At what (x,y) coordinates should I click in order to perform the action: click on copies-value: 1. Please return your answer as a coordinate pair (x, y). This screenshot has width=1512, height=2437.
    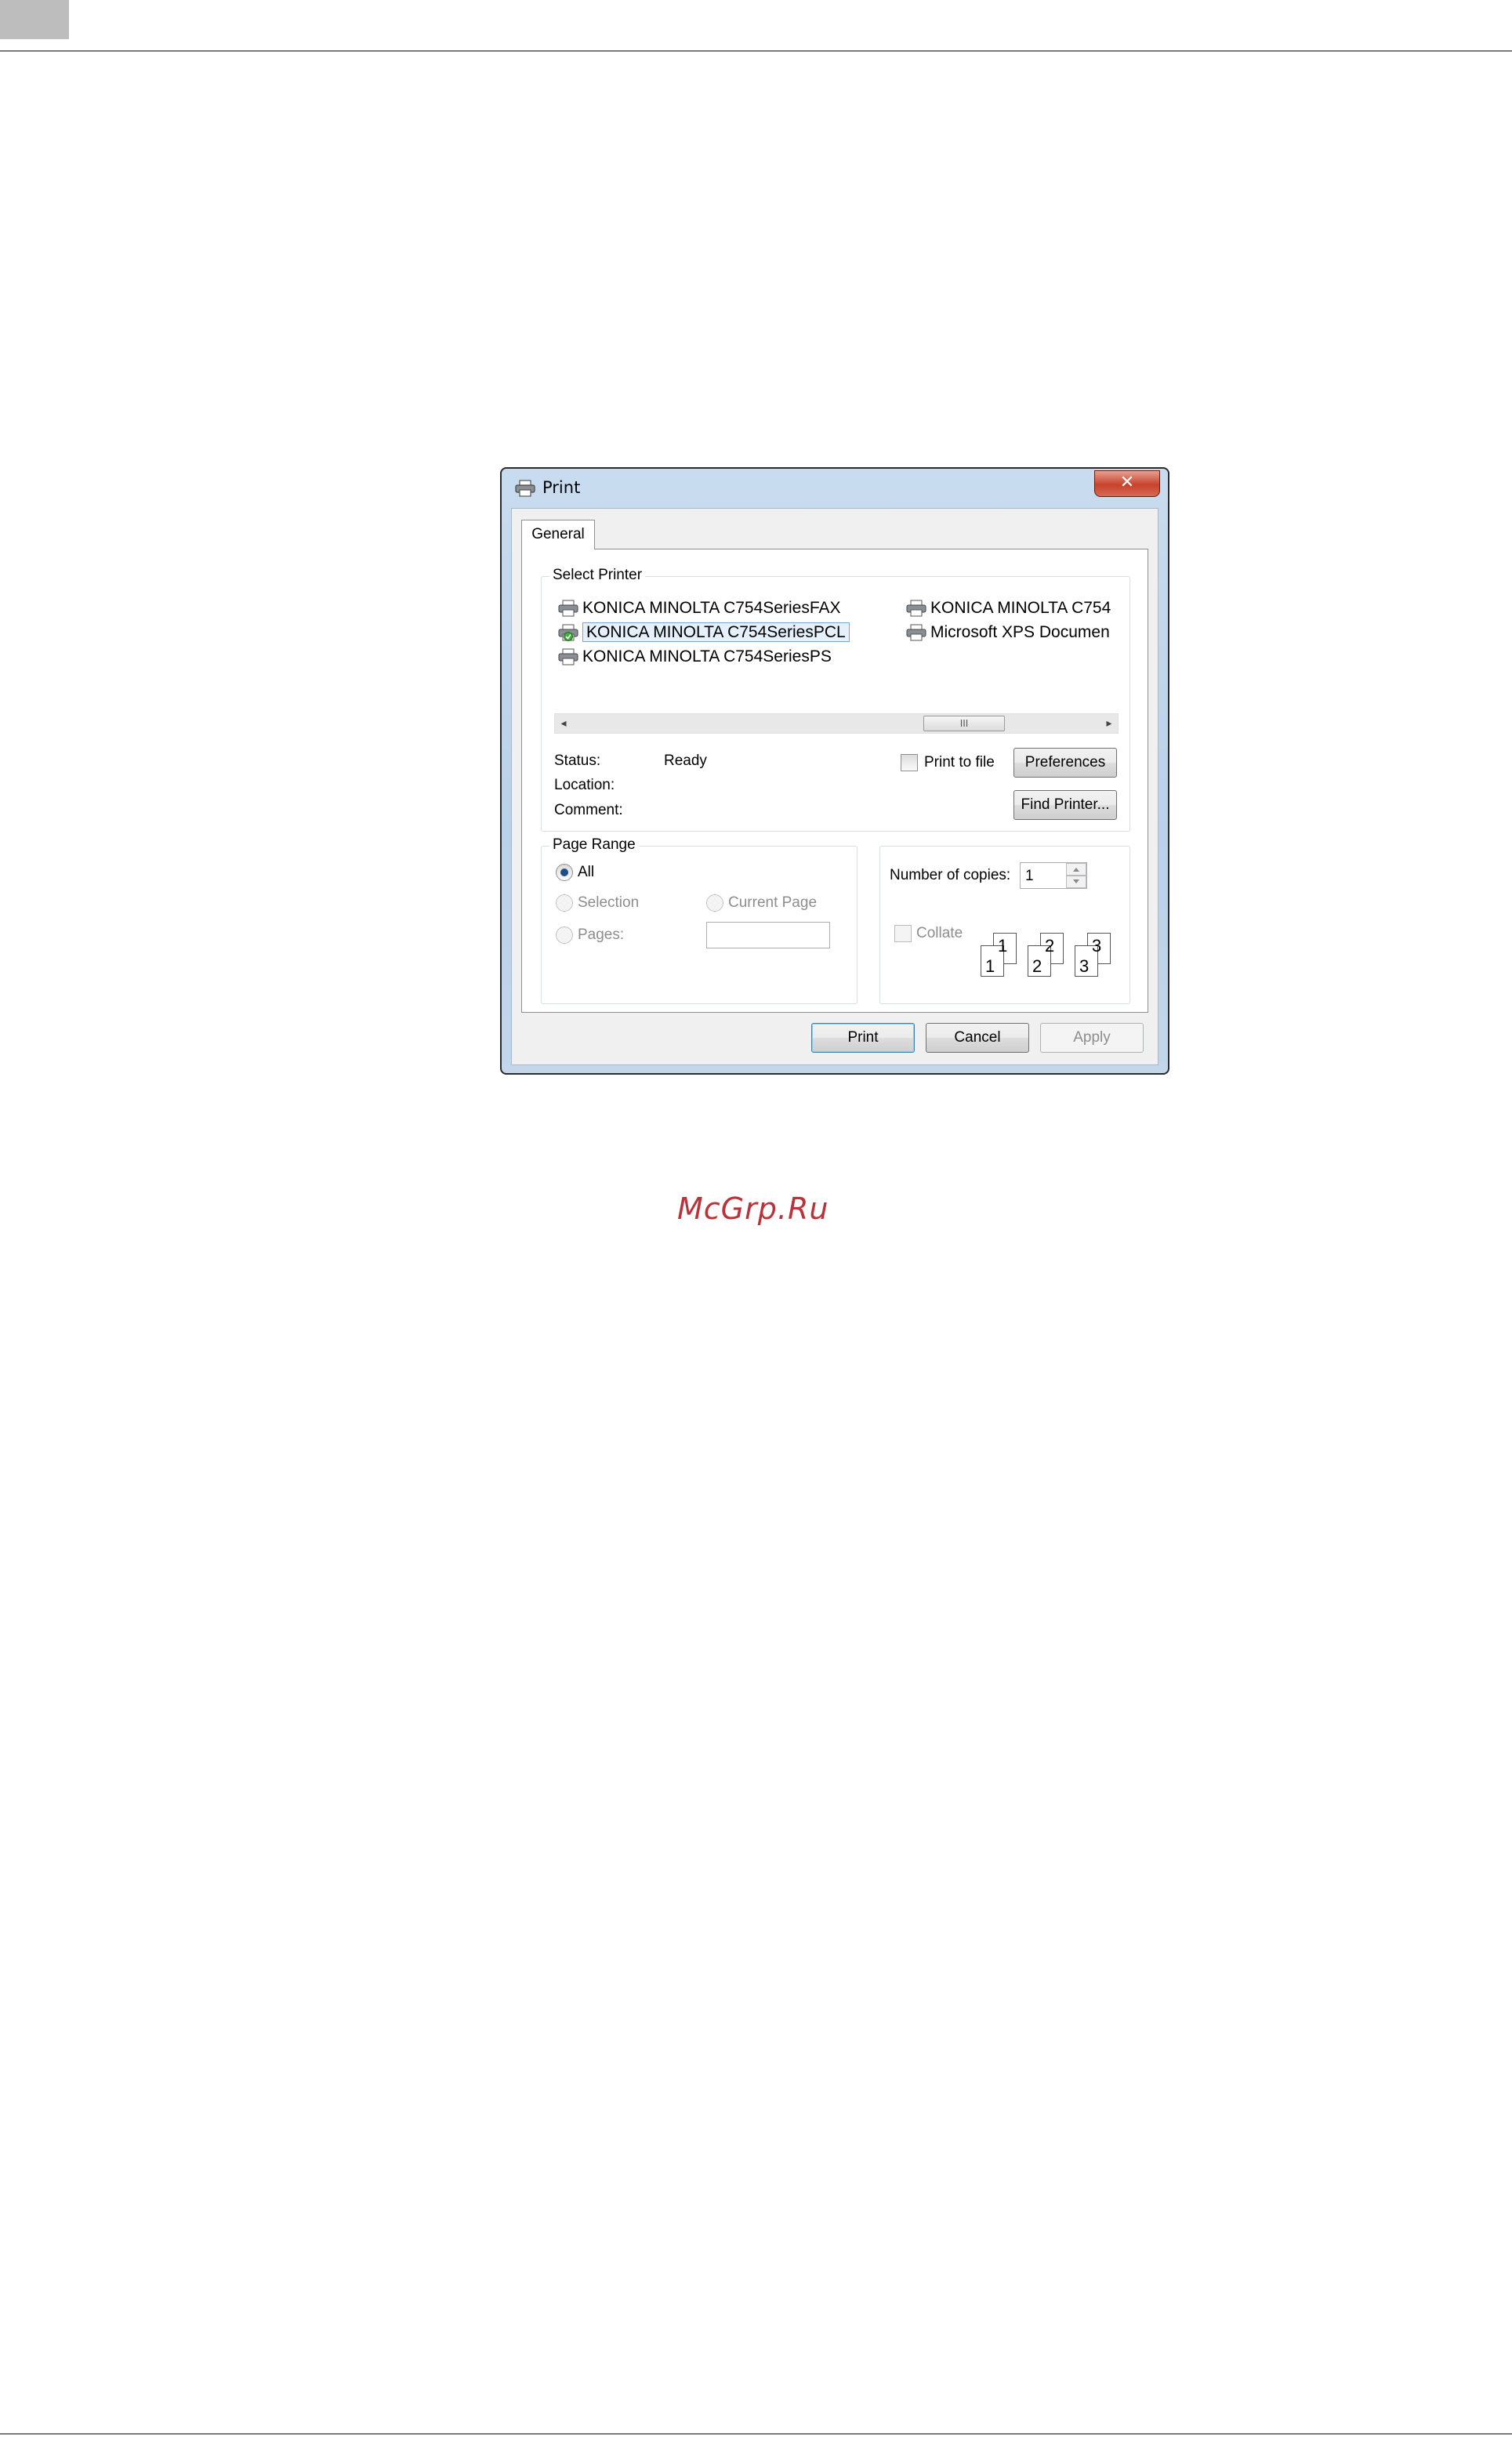
    Looking at the image, I should click on (1029, 876).